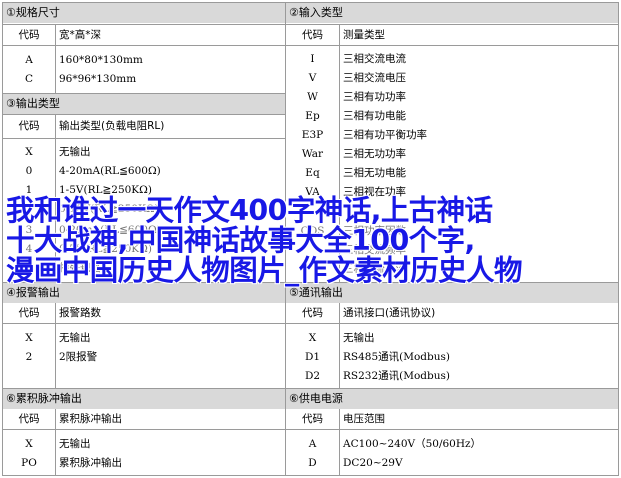  What do you see at coordinates (312, 376) in the screenshot?
I see `comm-code: D2` at bounding box center [312, 376].